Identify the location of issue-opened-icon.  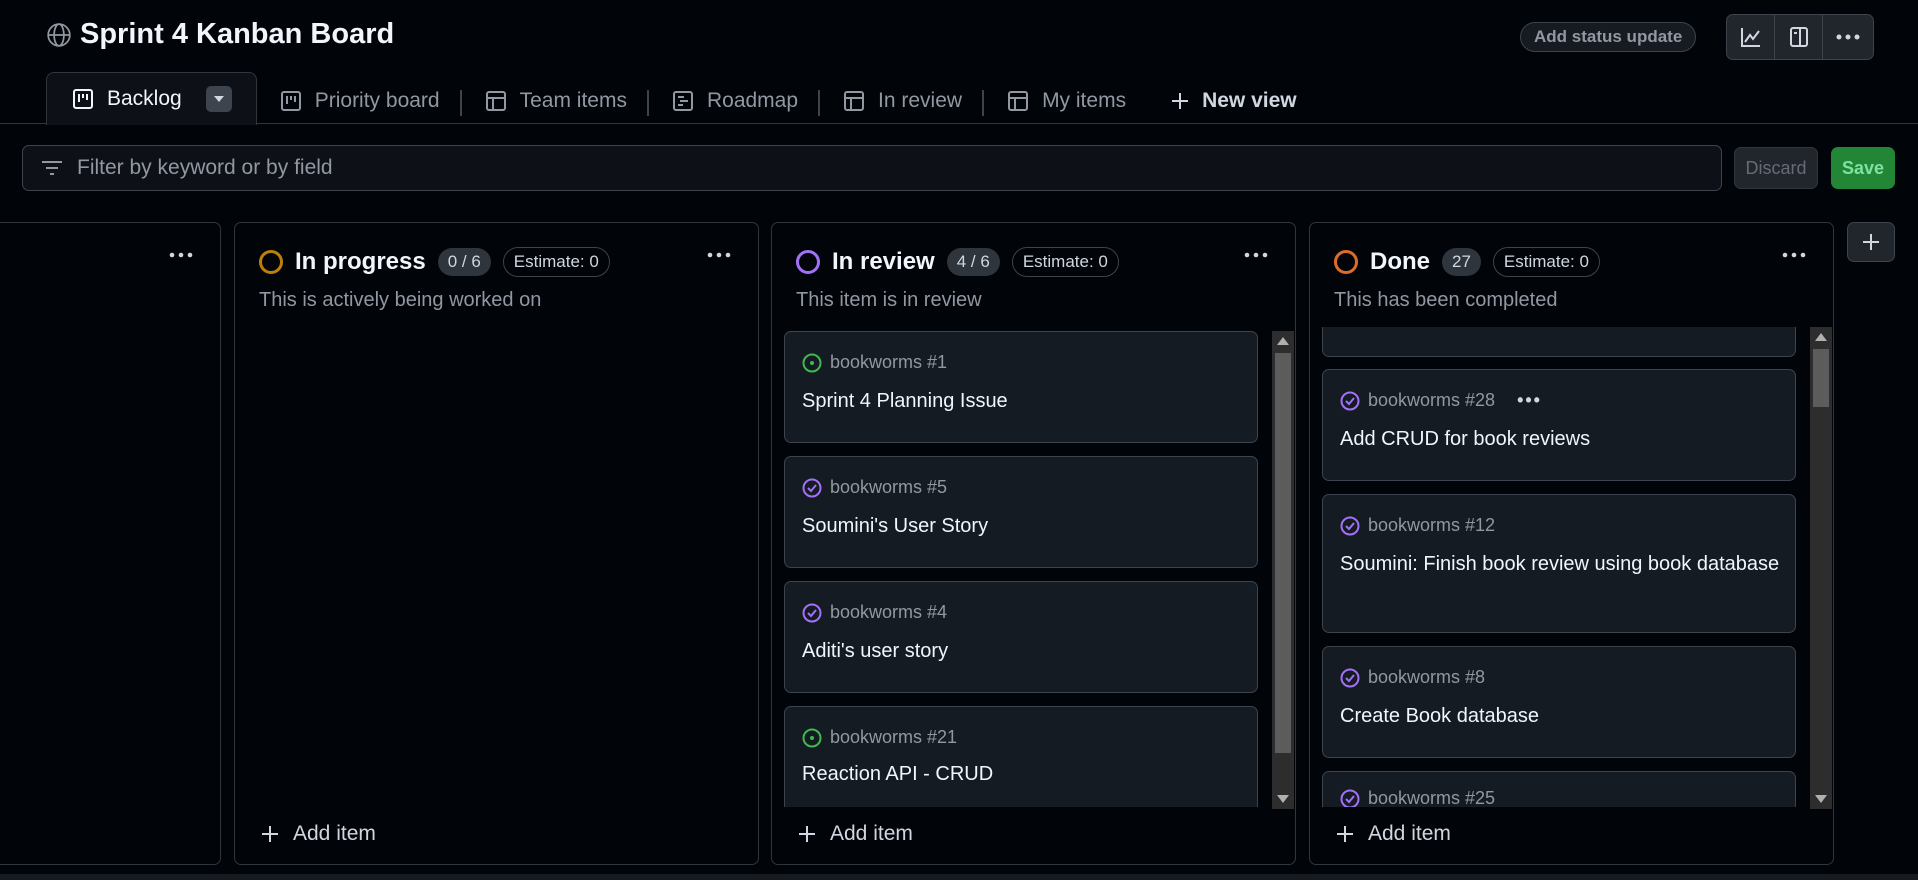
(812, 362).